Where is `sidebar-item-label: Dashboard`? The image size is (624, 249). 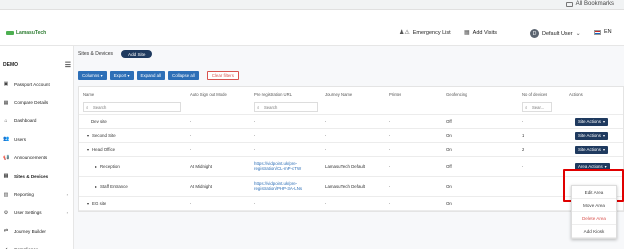 sidebar-item-label: Dashboard is located at coordinates (25, 121).